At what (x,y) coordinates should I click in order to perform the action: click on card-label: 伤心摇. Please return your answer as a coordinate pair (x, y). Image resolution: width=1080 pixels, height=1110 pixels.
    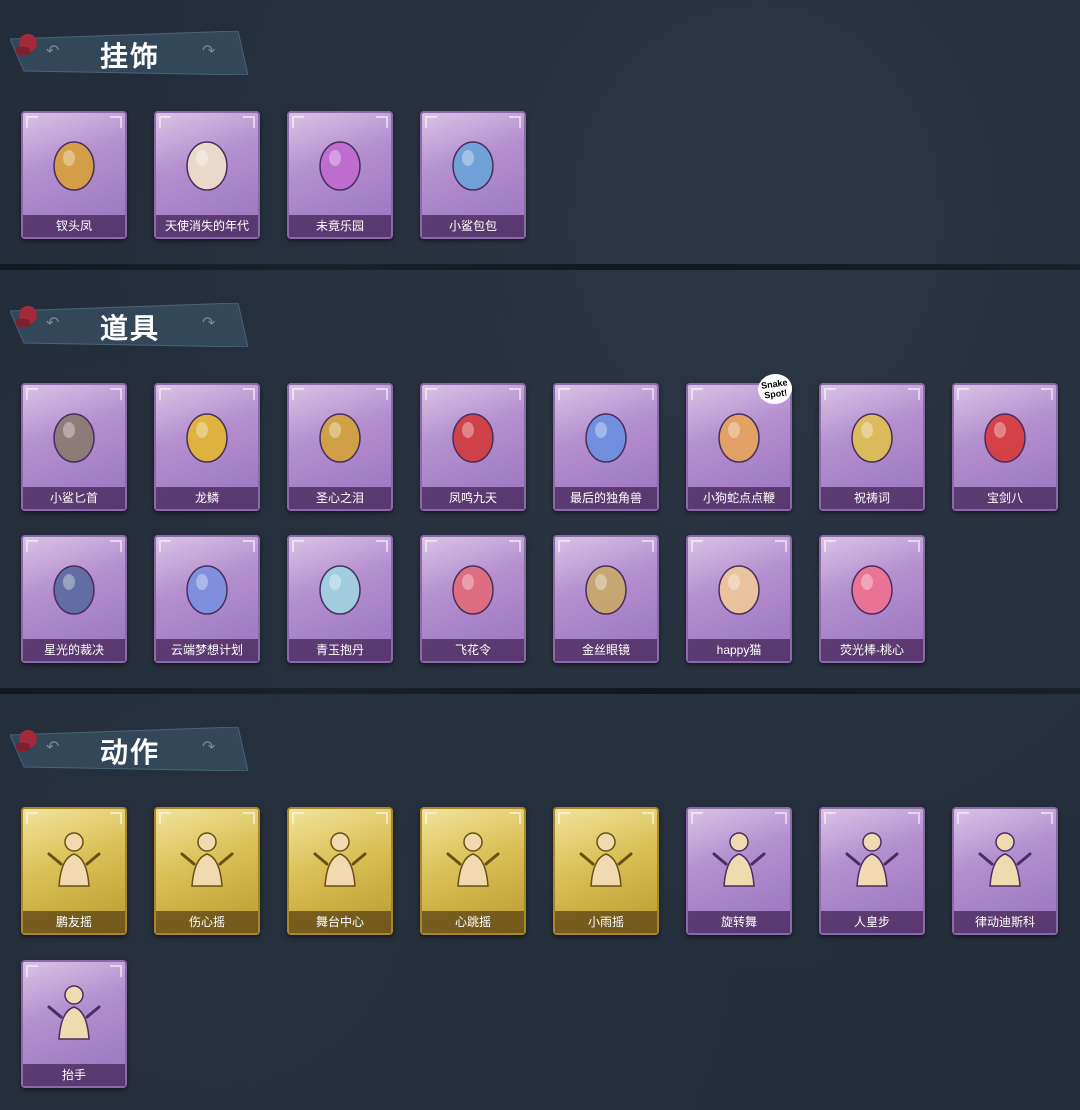
    Looking at the image, I should click on (207, 922).